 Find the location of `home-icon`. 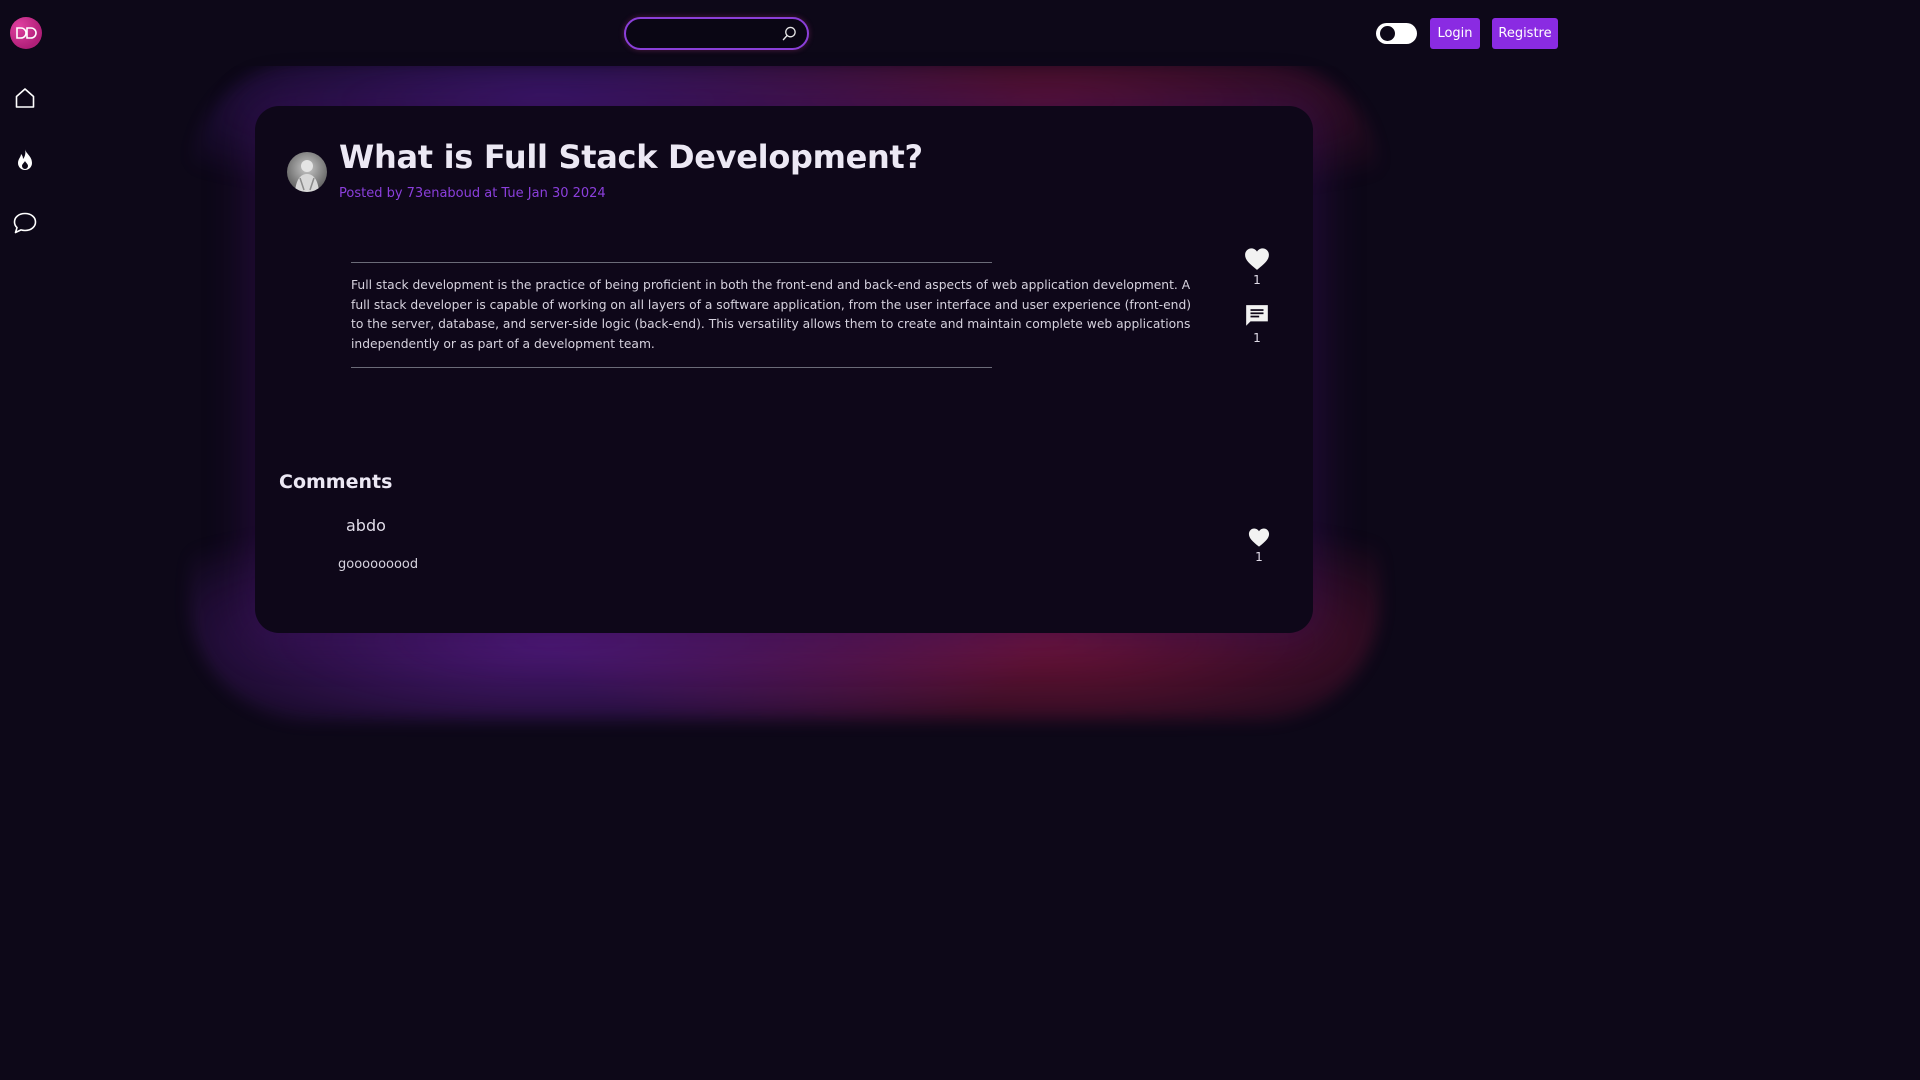

home-icon is located at coordinates (25, 98).